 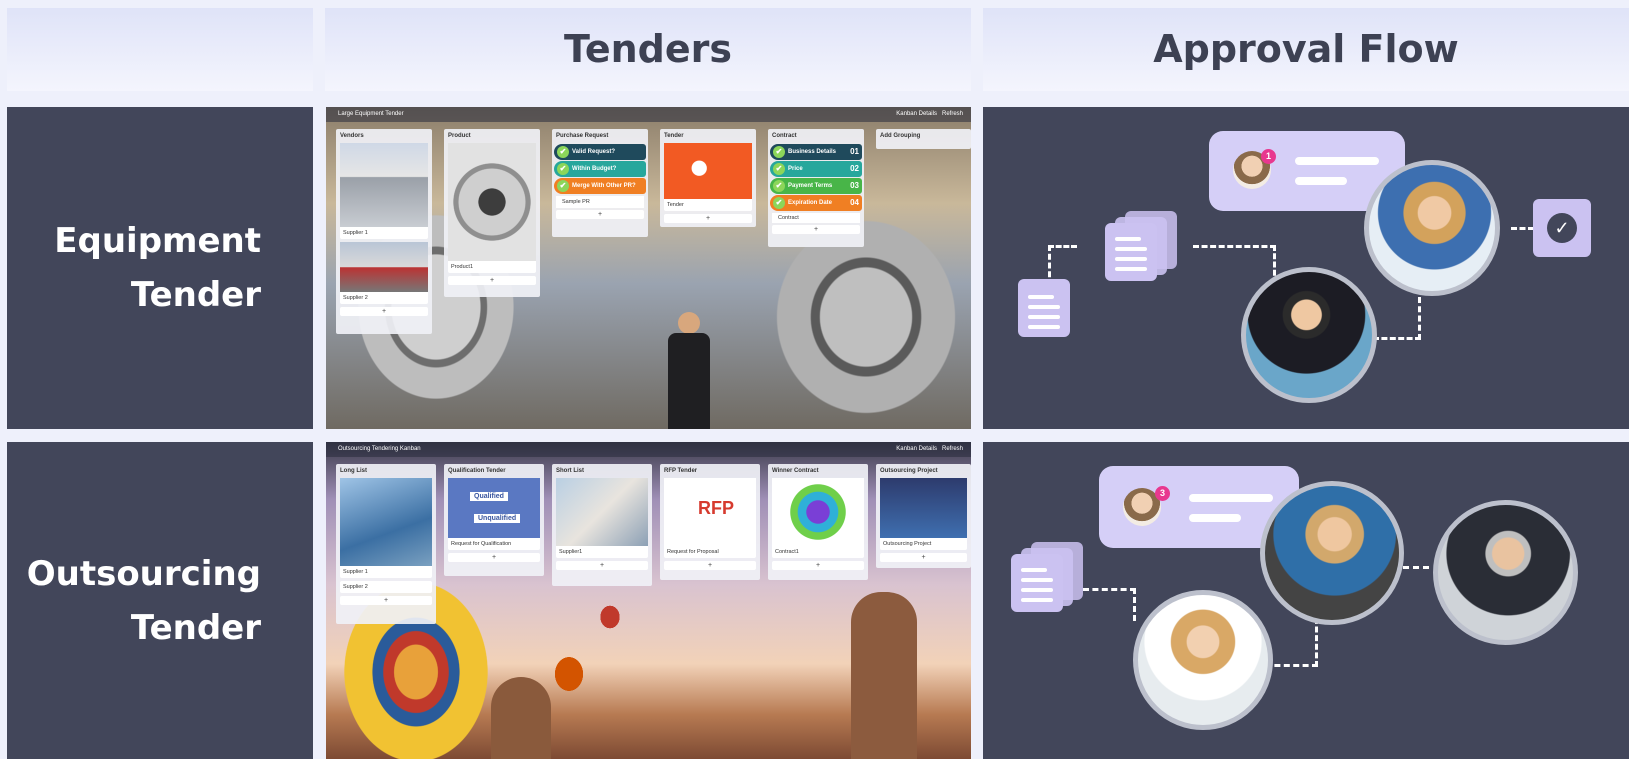 What do you see at coordinates (521, 718) in the screenshot?
I see `rock-formation` at bounding box center [521, 718].